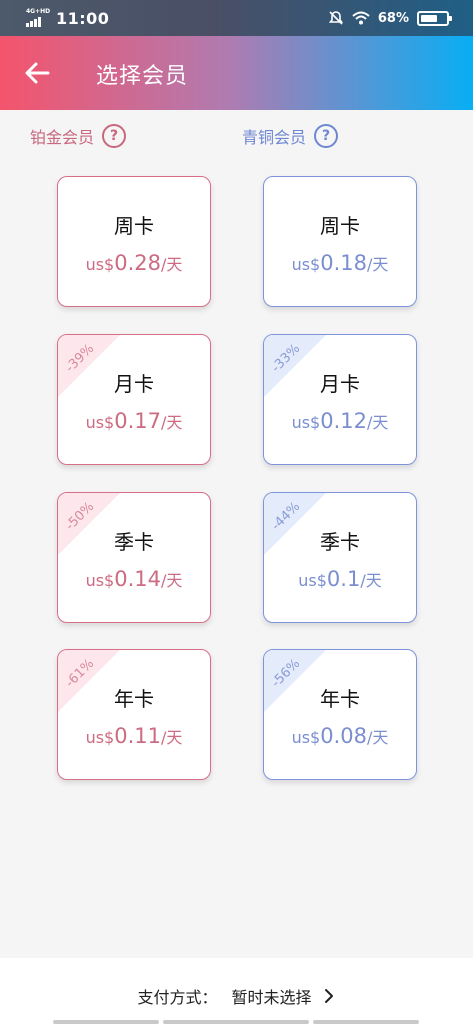  I want to click on page-title: 选择会员, so click(142, 76).